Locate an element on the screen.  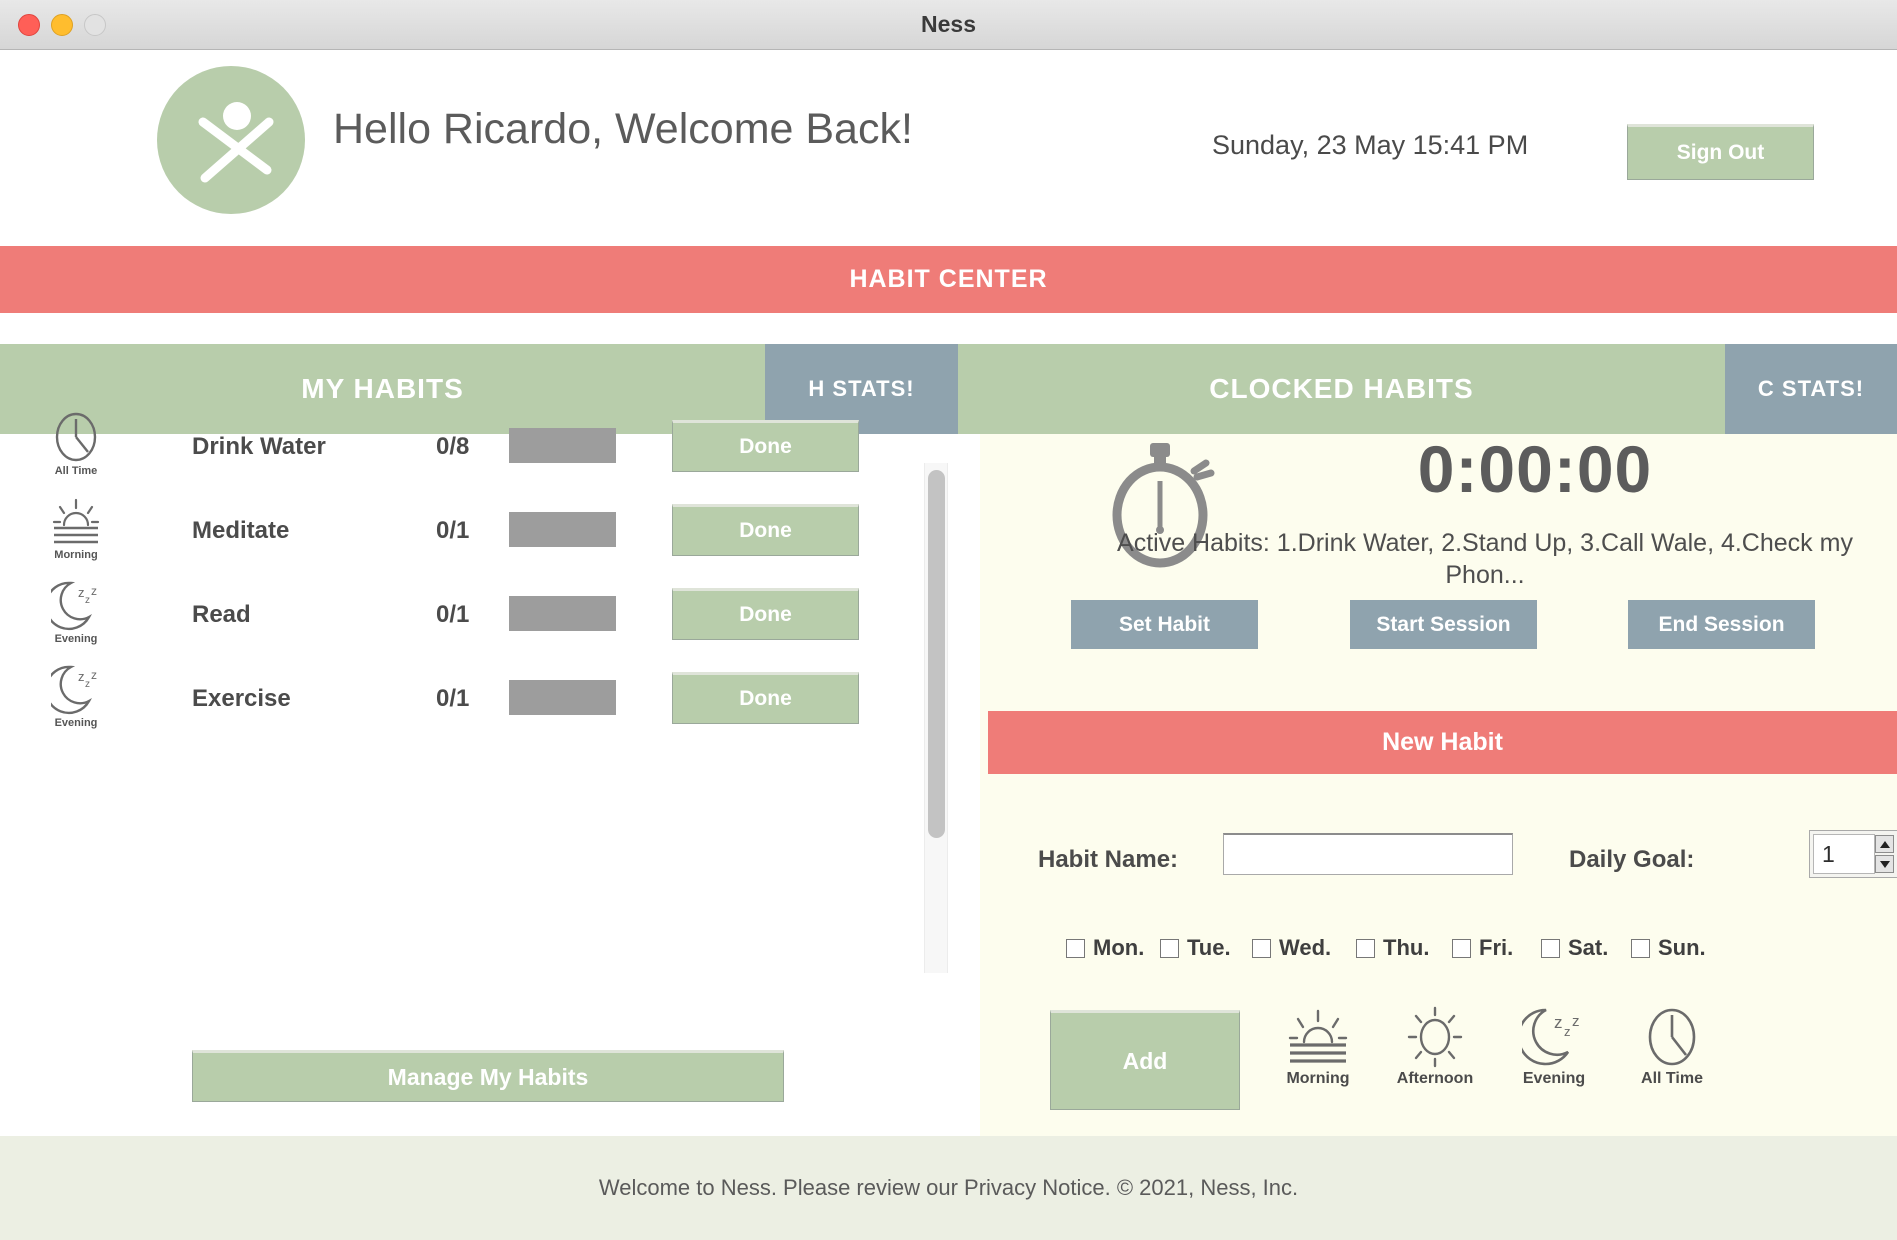
weekday-label: Sat. is located at coordinates (1588, 947).